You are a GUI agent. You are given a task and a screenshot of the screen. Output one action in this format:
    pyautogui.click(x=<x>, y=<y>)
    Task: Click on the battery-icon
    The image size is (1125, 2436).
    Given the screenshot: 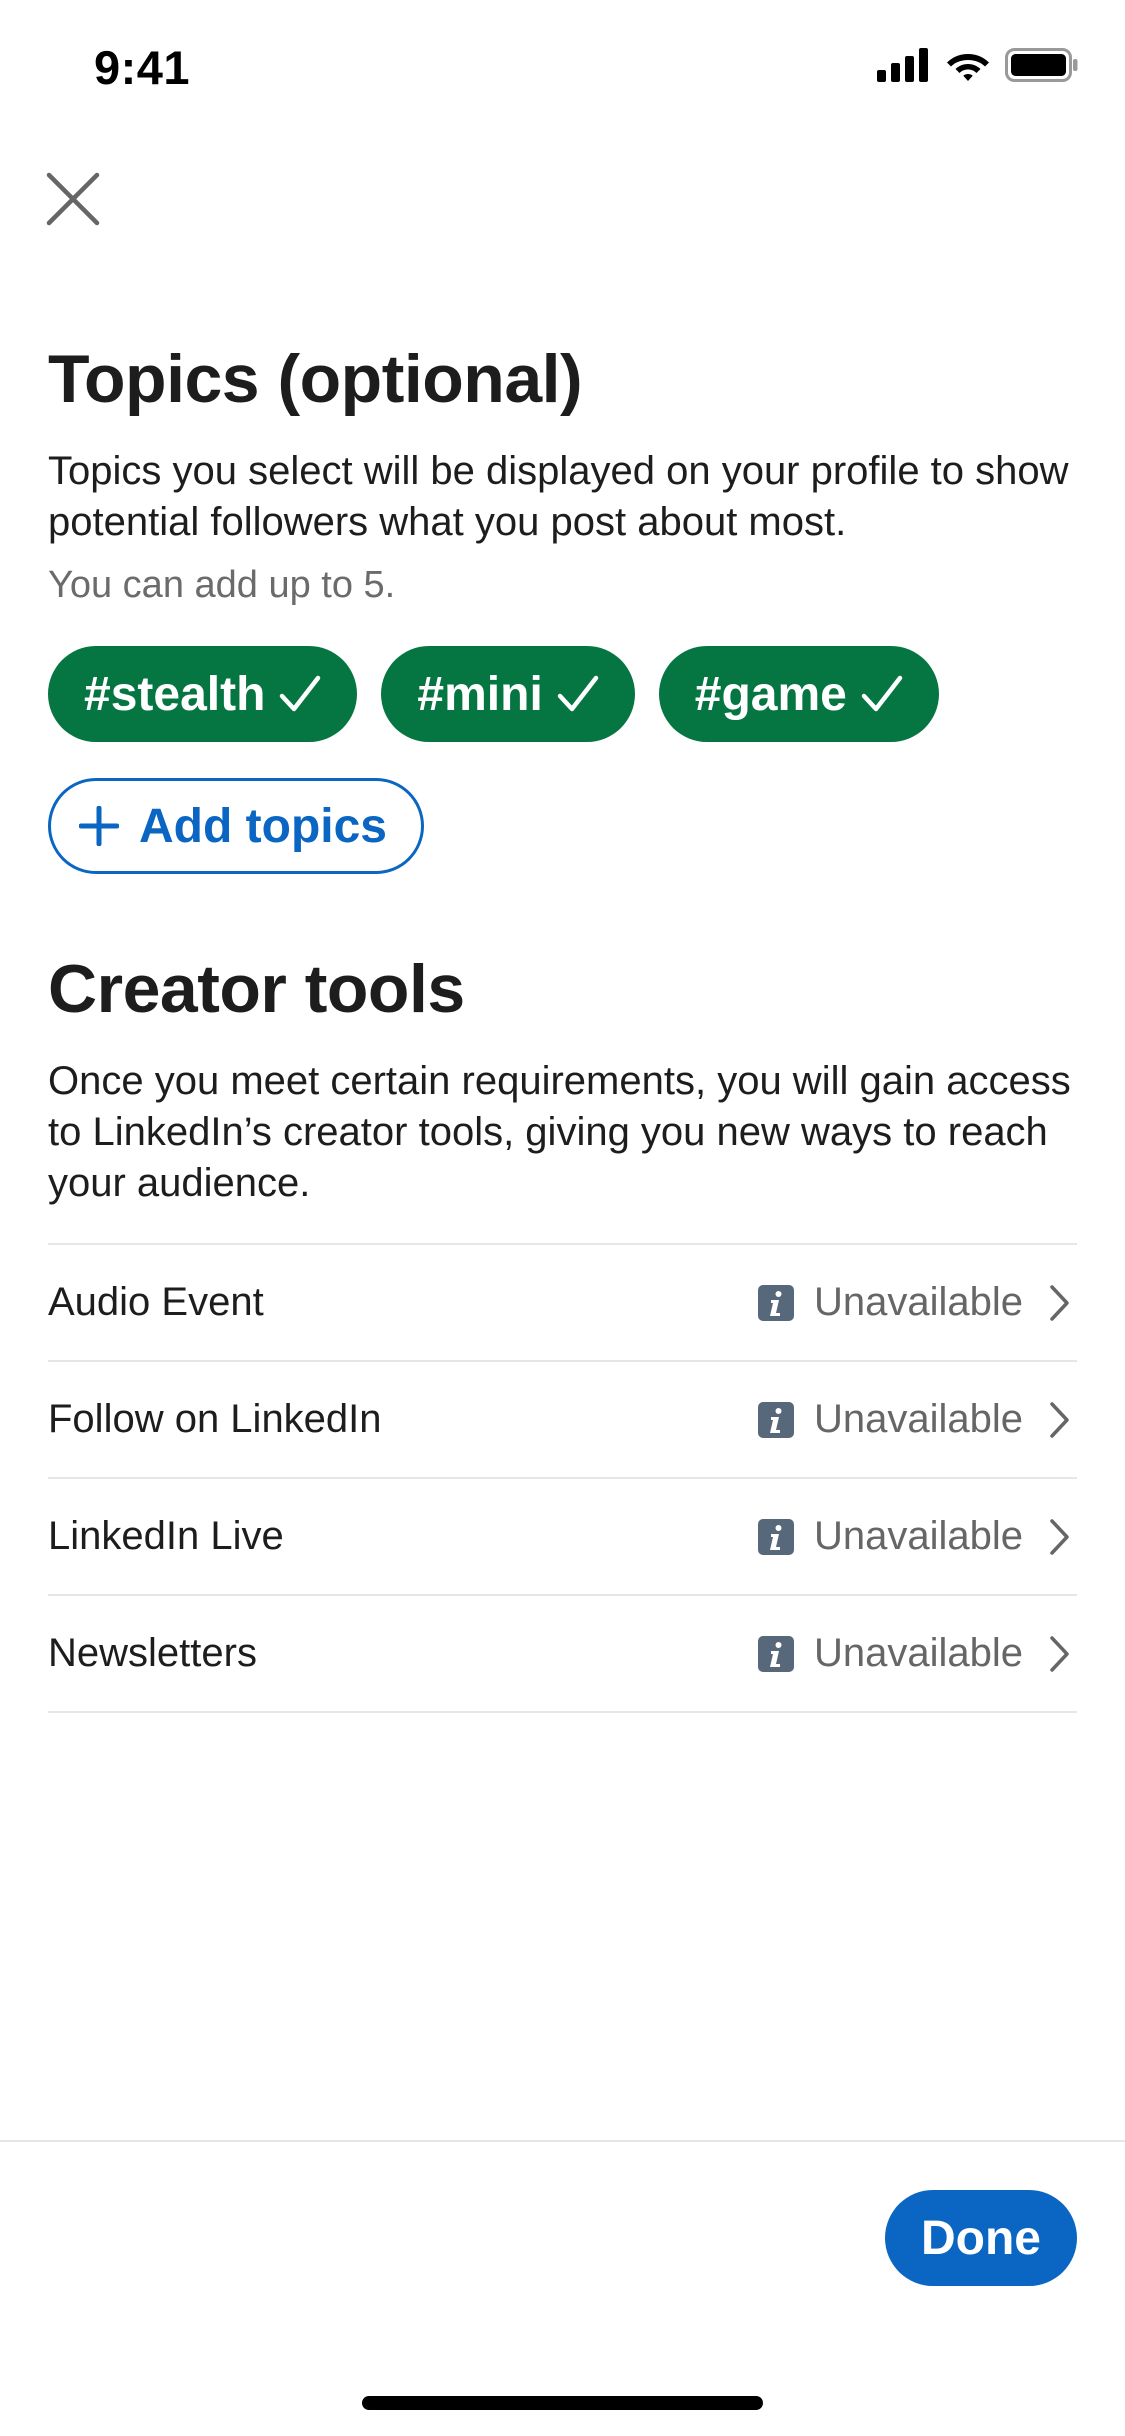 What is the action you would take?
    pyautogui.click(x=1041, y=65)
    